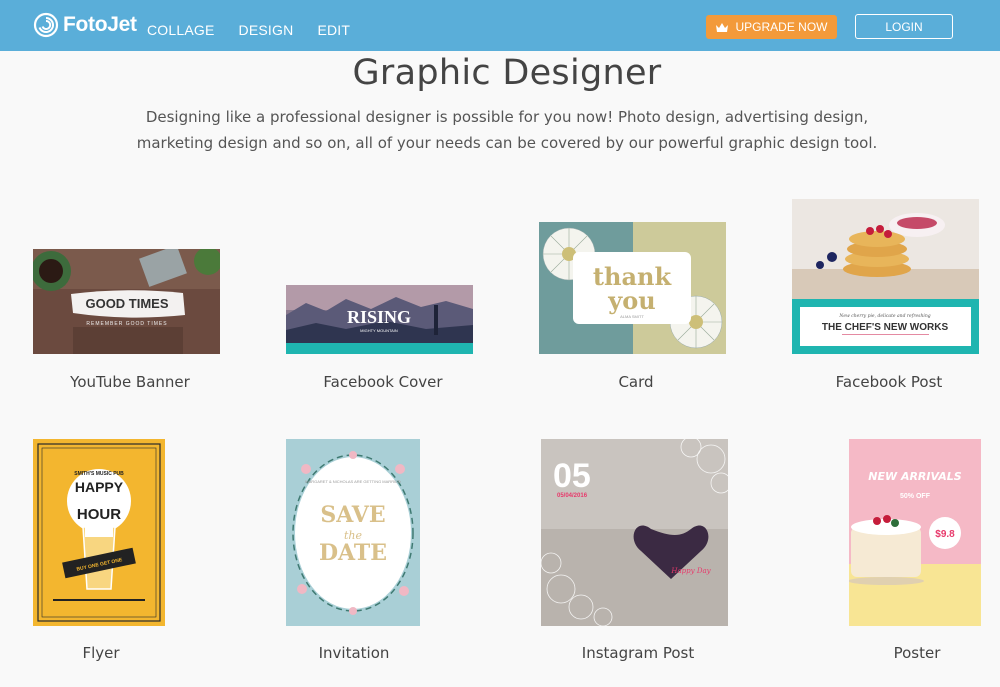  Describe the element at coordinates (353, 553) in the screenshot. I see `invitation-text-date: DATE` at that location.